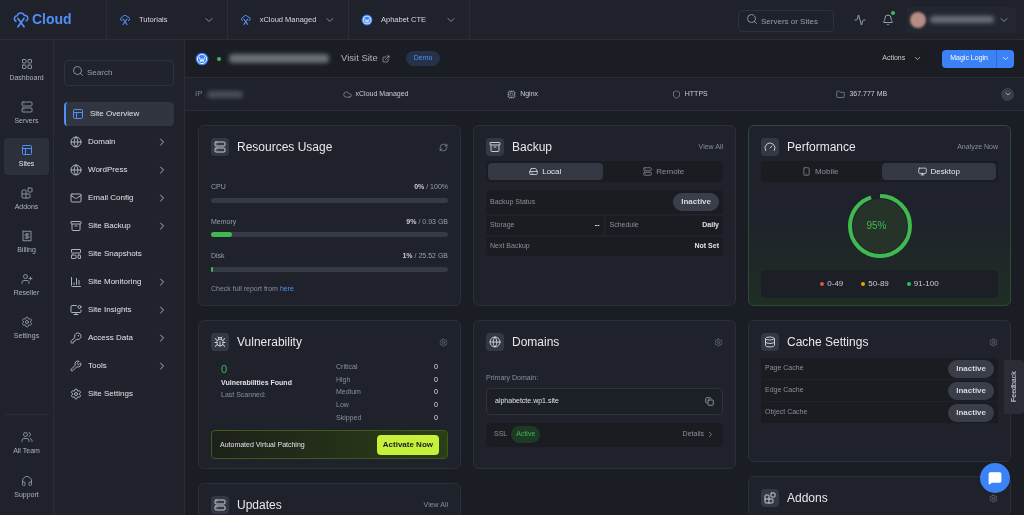  Describe the element at coordinates (76, 365) in the screenshot. I see `wrench-icon` at that location.